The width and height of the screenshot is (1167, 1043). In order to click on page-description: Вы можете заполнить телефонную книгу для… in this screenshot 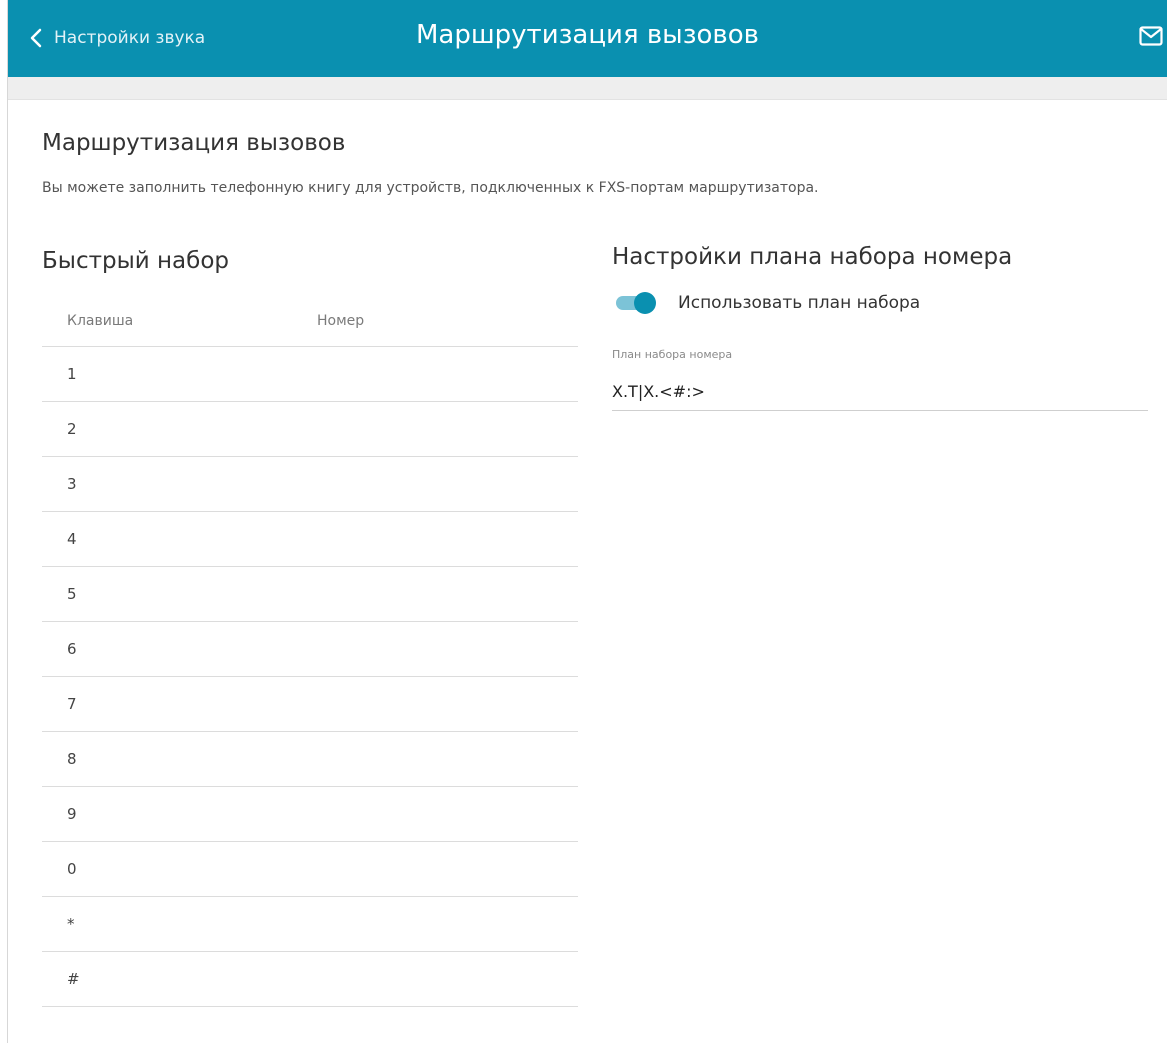, I will do `click(430, 188)`.